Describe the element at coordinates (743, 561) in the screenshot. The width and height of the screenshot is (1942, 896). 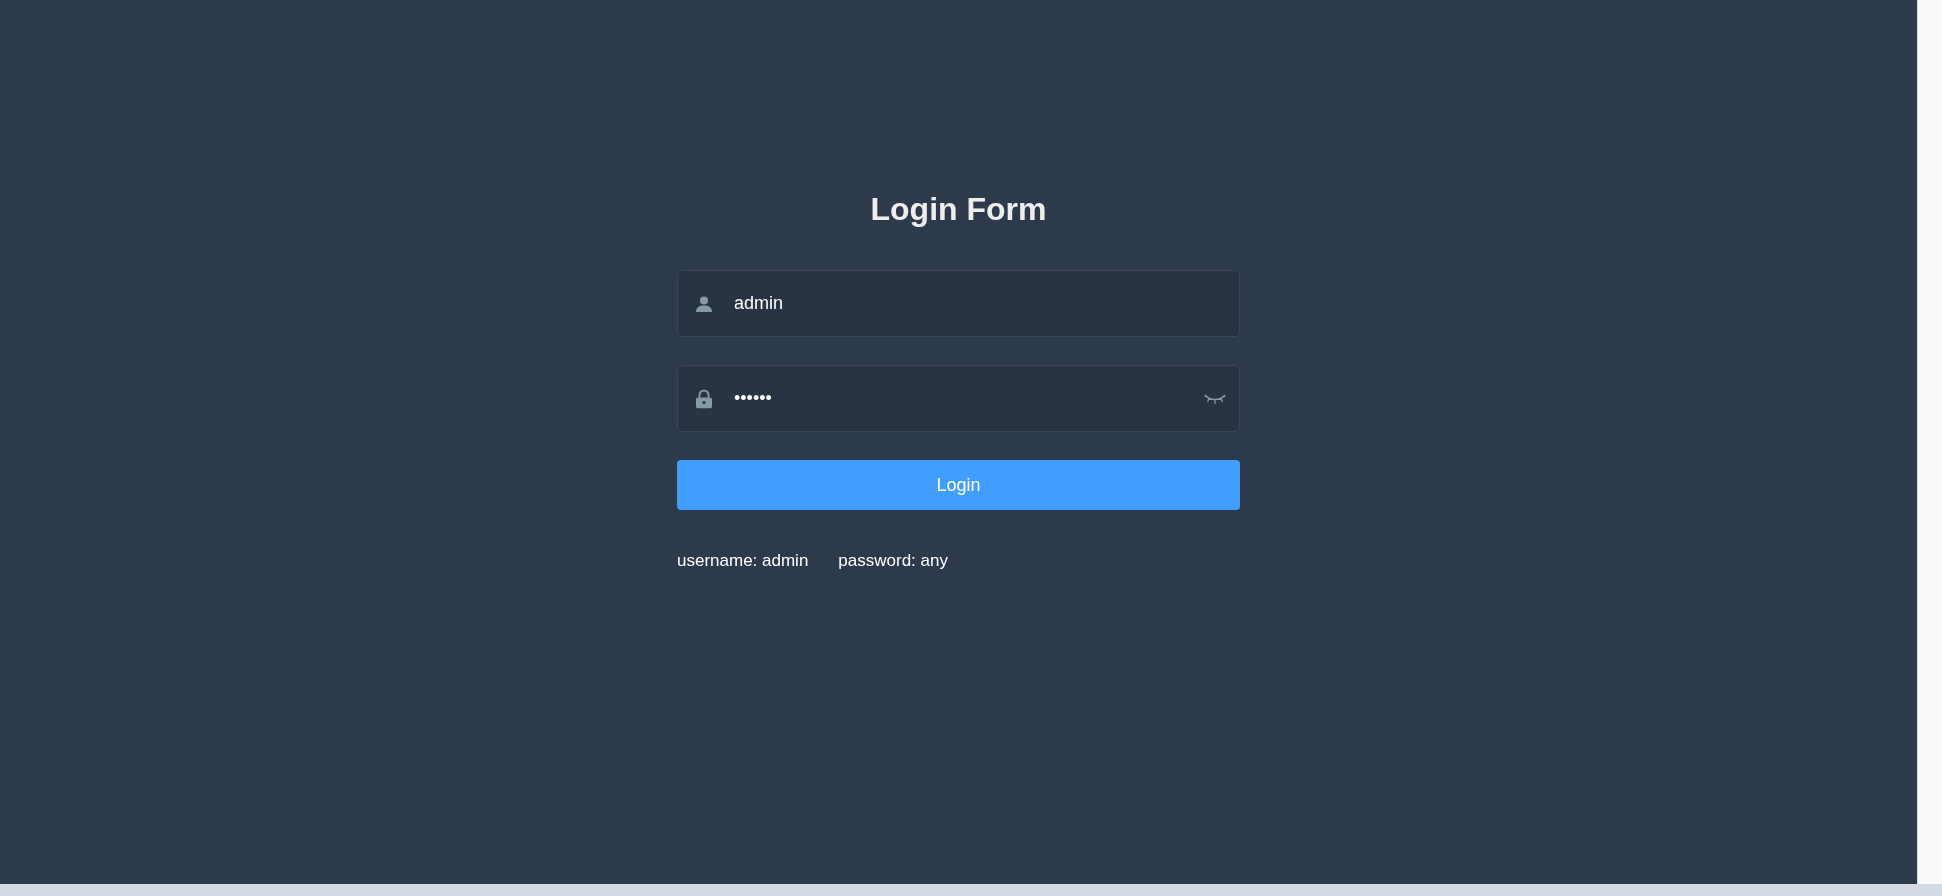
I see `hint-text: username: admin` at that location.